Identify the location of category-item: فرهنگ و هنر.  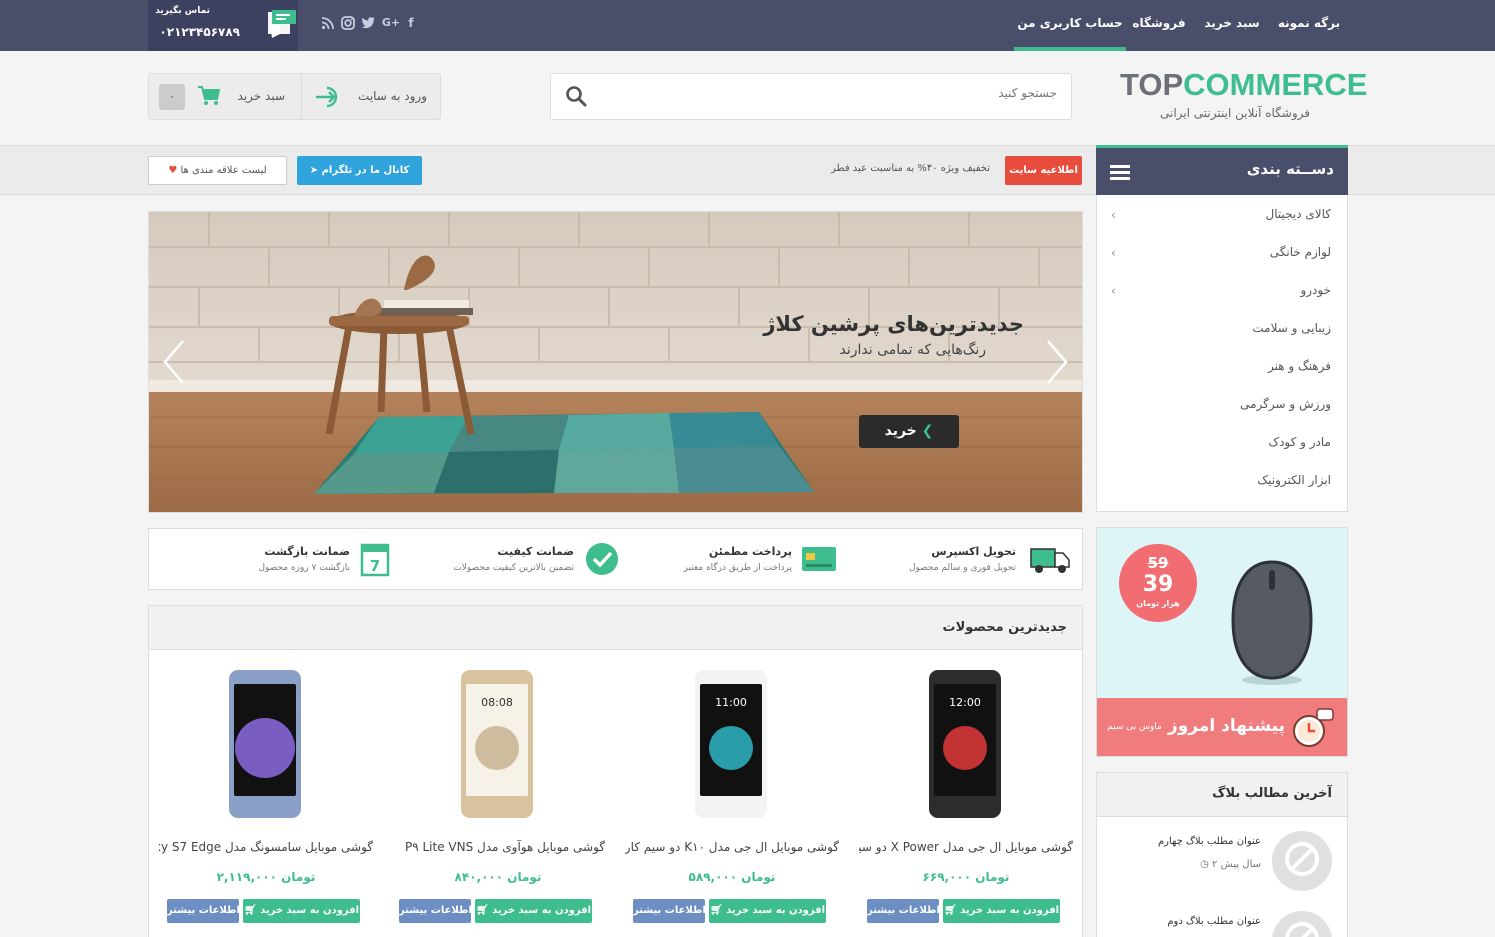
(1222, 367).